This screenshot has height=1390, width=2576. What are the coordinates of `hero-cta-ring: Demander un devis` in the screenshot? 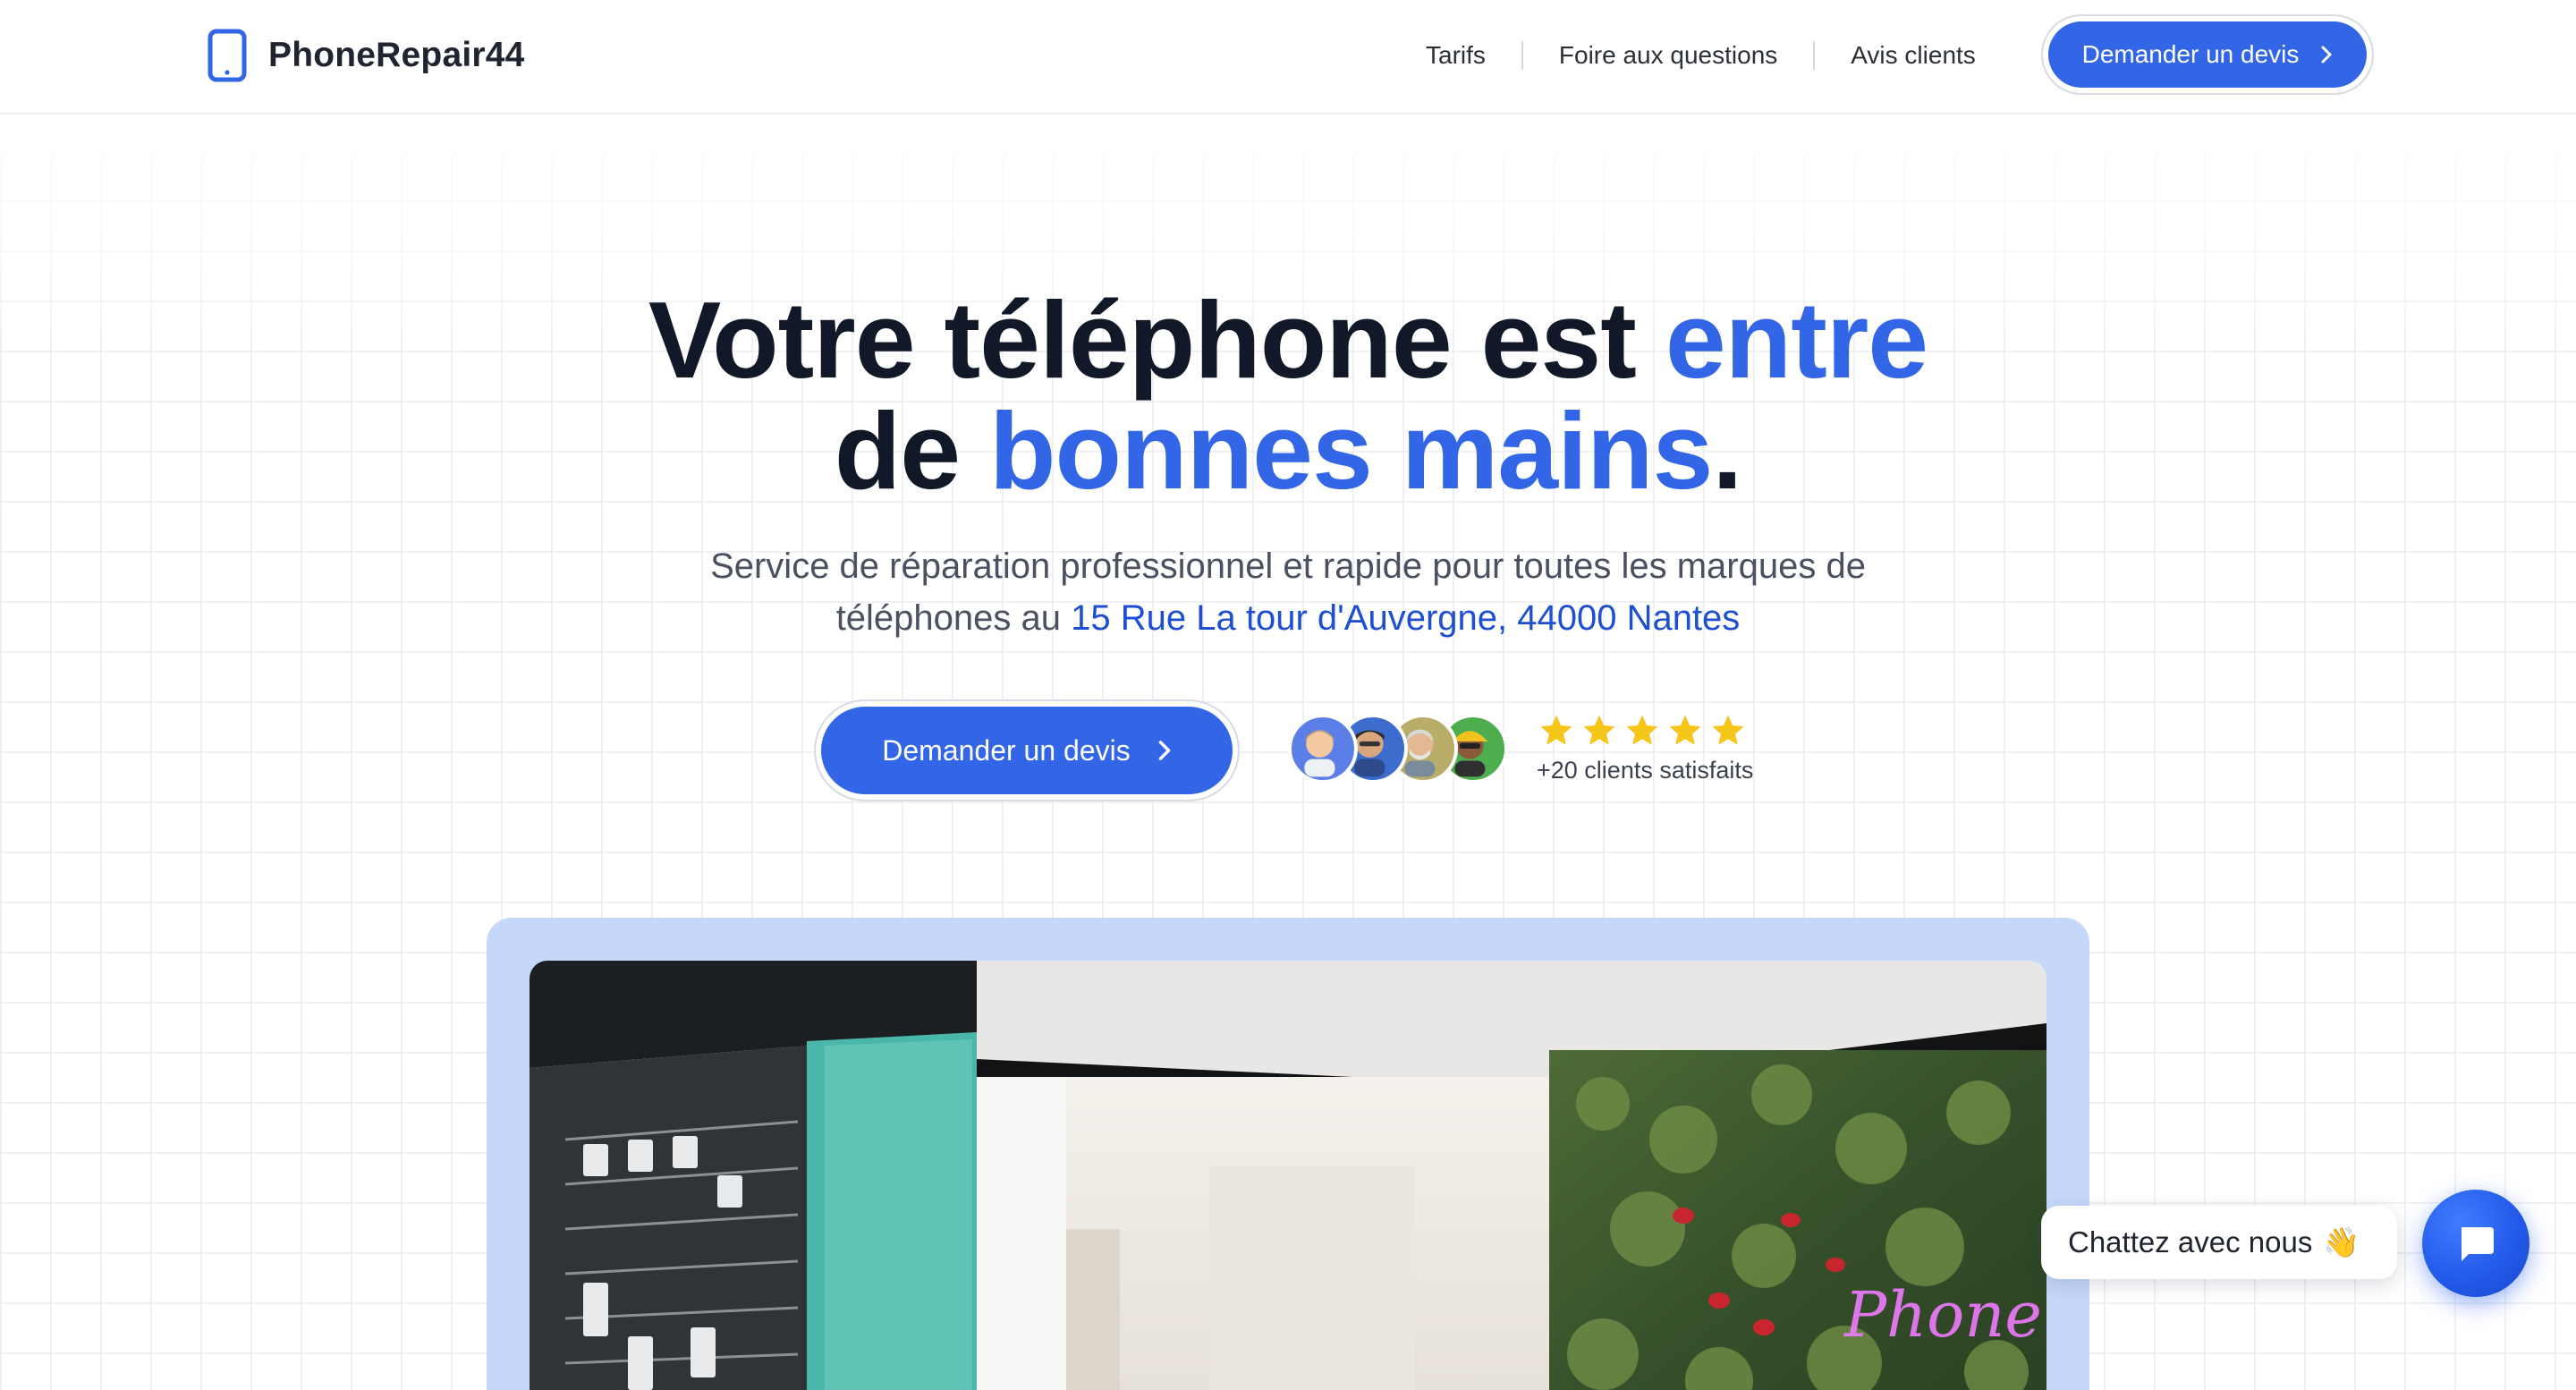 It's located at (1027, 750).